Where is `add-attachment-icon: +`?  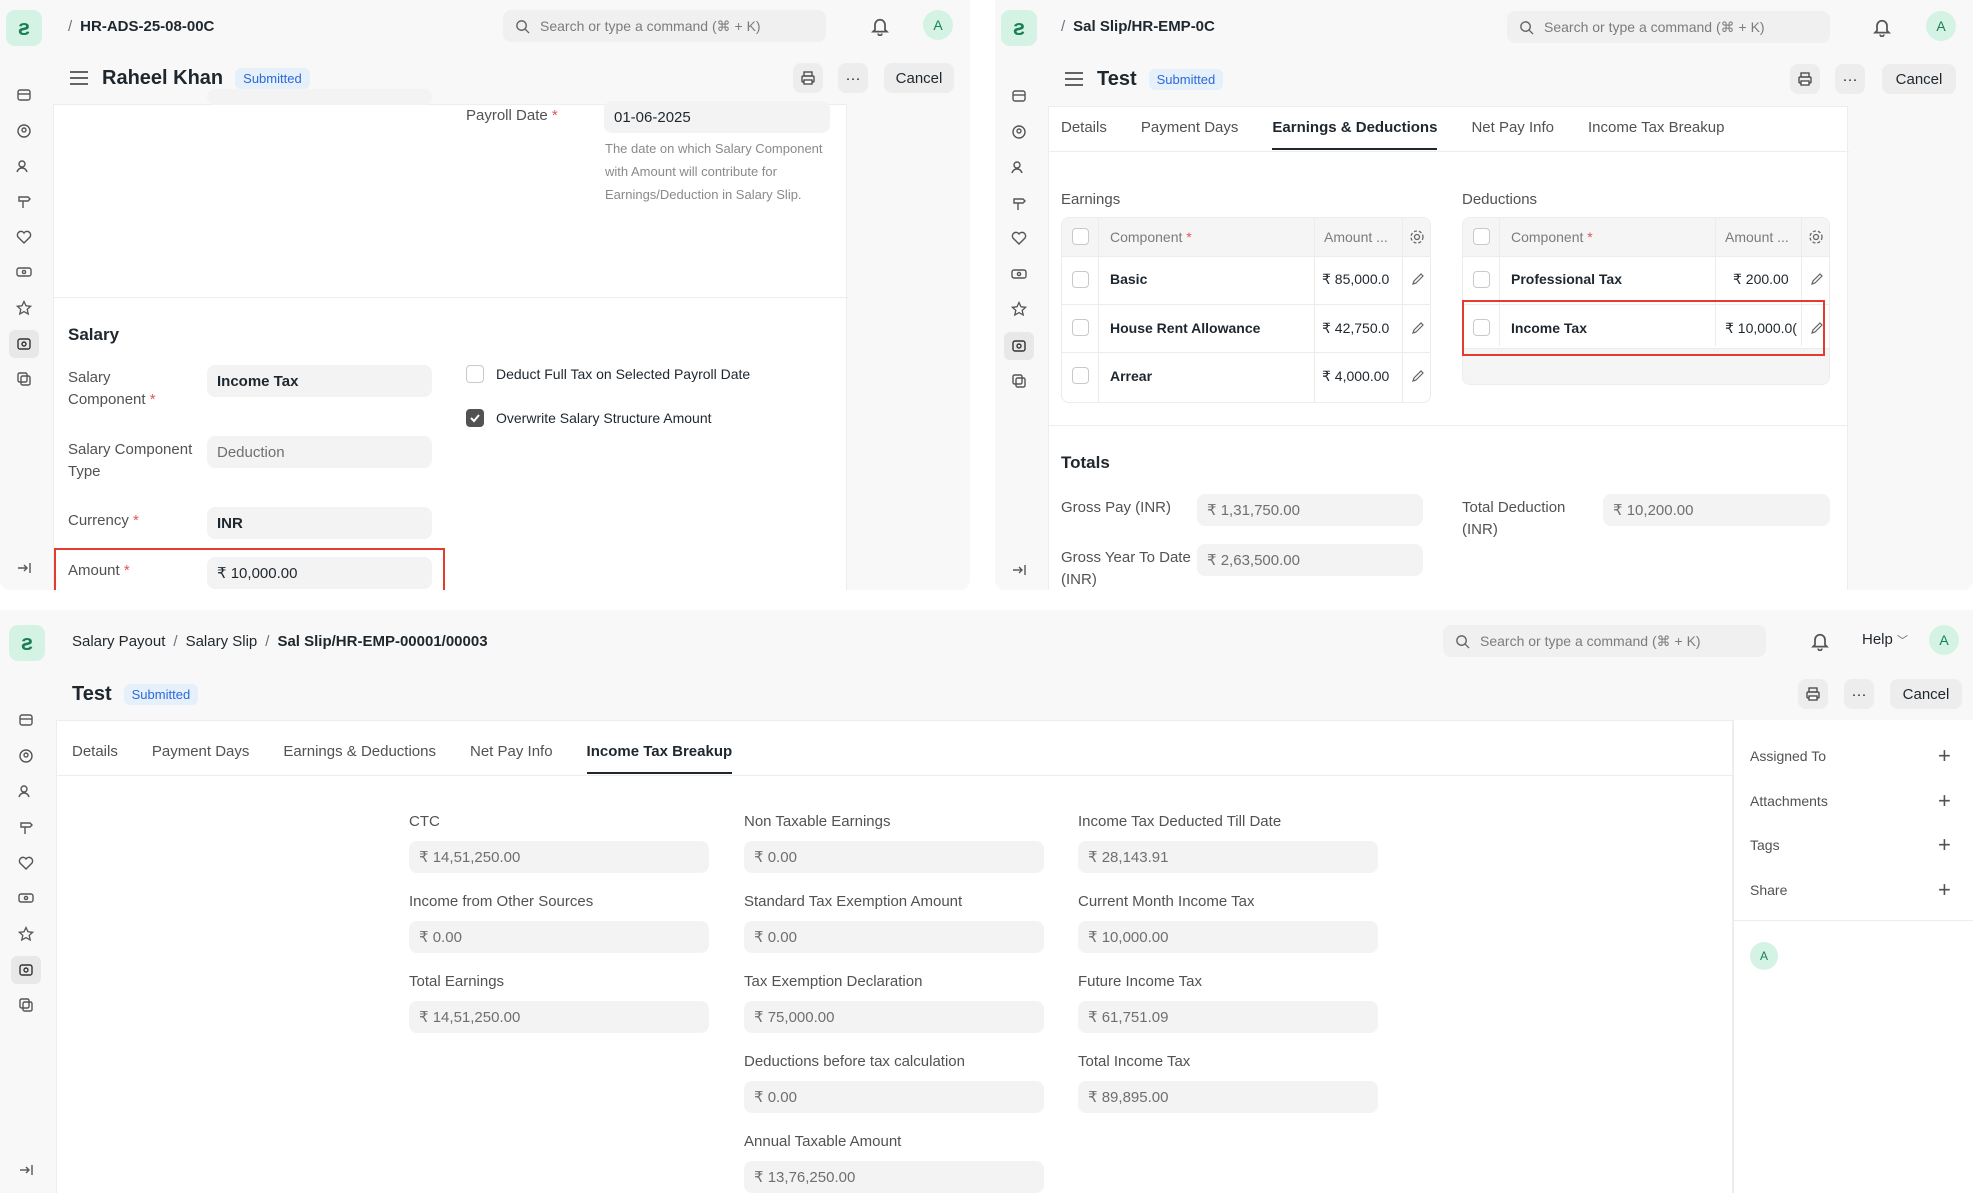
add-attachment-icon: + is located at coordinates (1944, 801).